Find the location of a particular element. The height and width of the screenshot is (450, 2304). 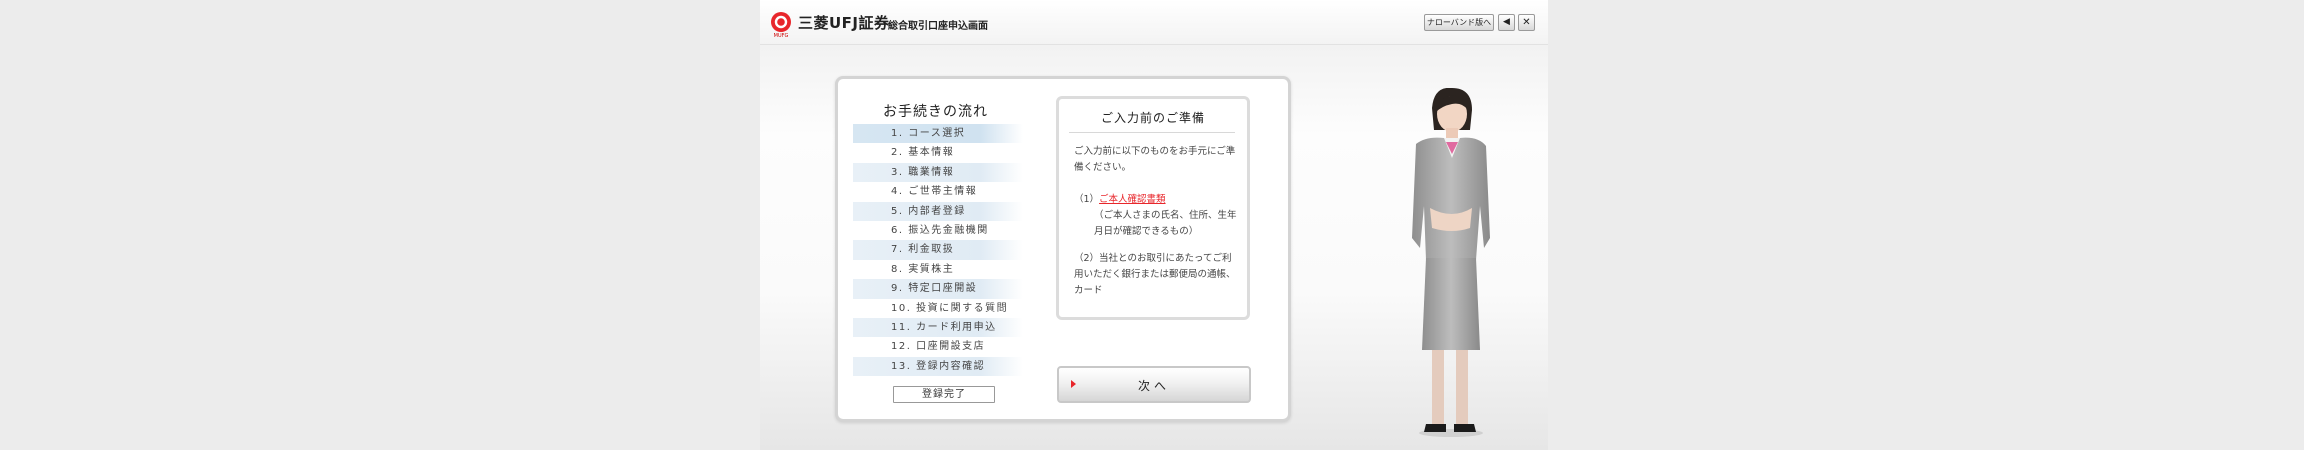

preparation-item-1-note: （ご本人さまの氏名、住所、生年月日が確認できるもの） is located at coordinates (1165, 223).